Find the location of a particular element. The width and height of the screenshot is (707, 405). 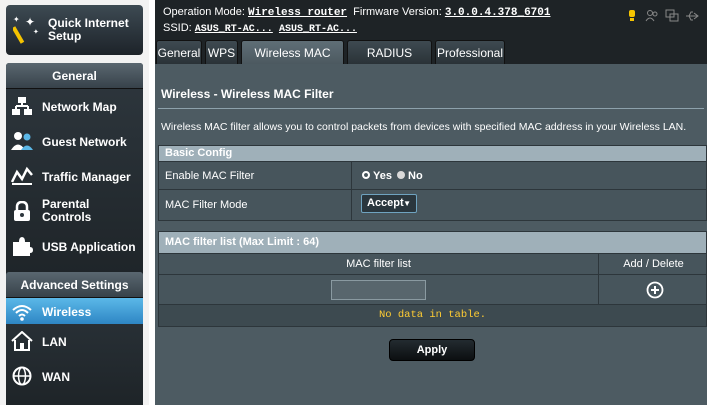

lock-icon is located at coordinates (22, 211).